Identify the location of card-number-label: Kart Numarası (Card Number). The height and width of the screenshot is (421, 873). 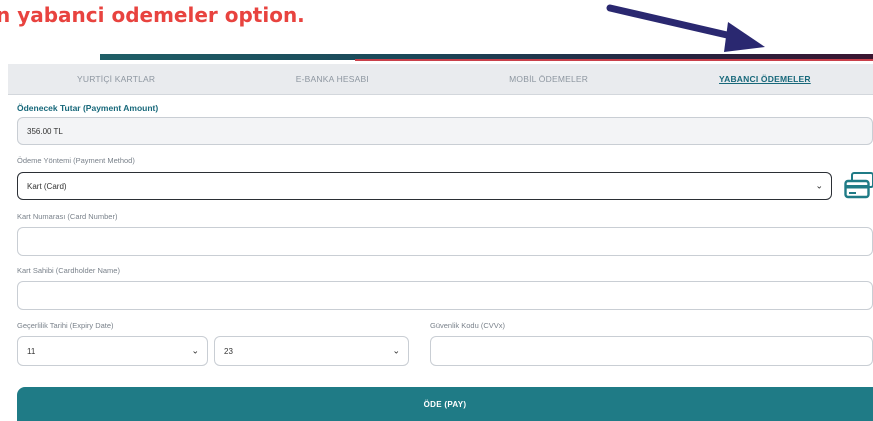
(67, 216).